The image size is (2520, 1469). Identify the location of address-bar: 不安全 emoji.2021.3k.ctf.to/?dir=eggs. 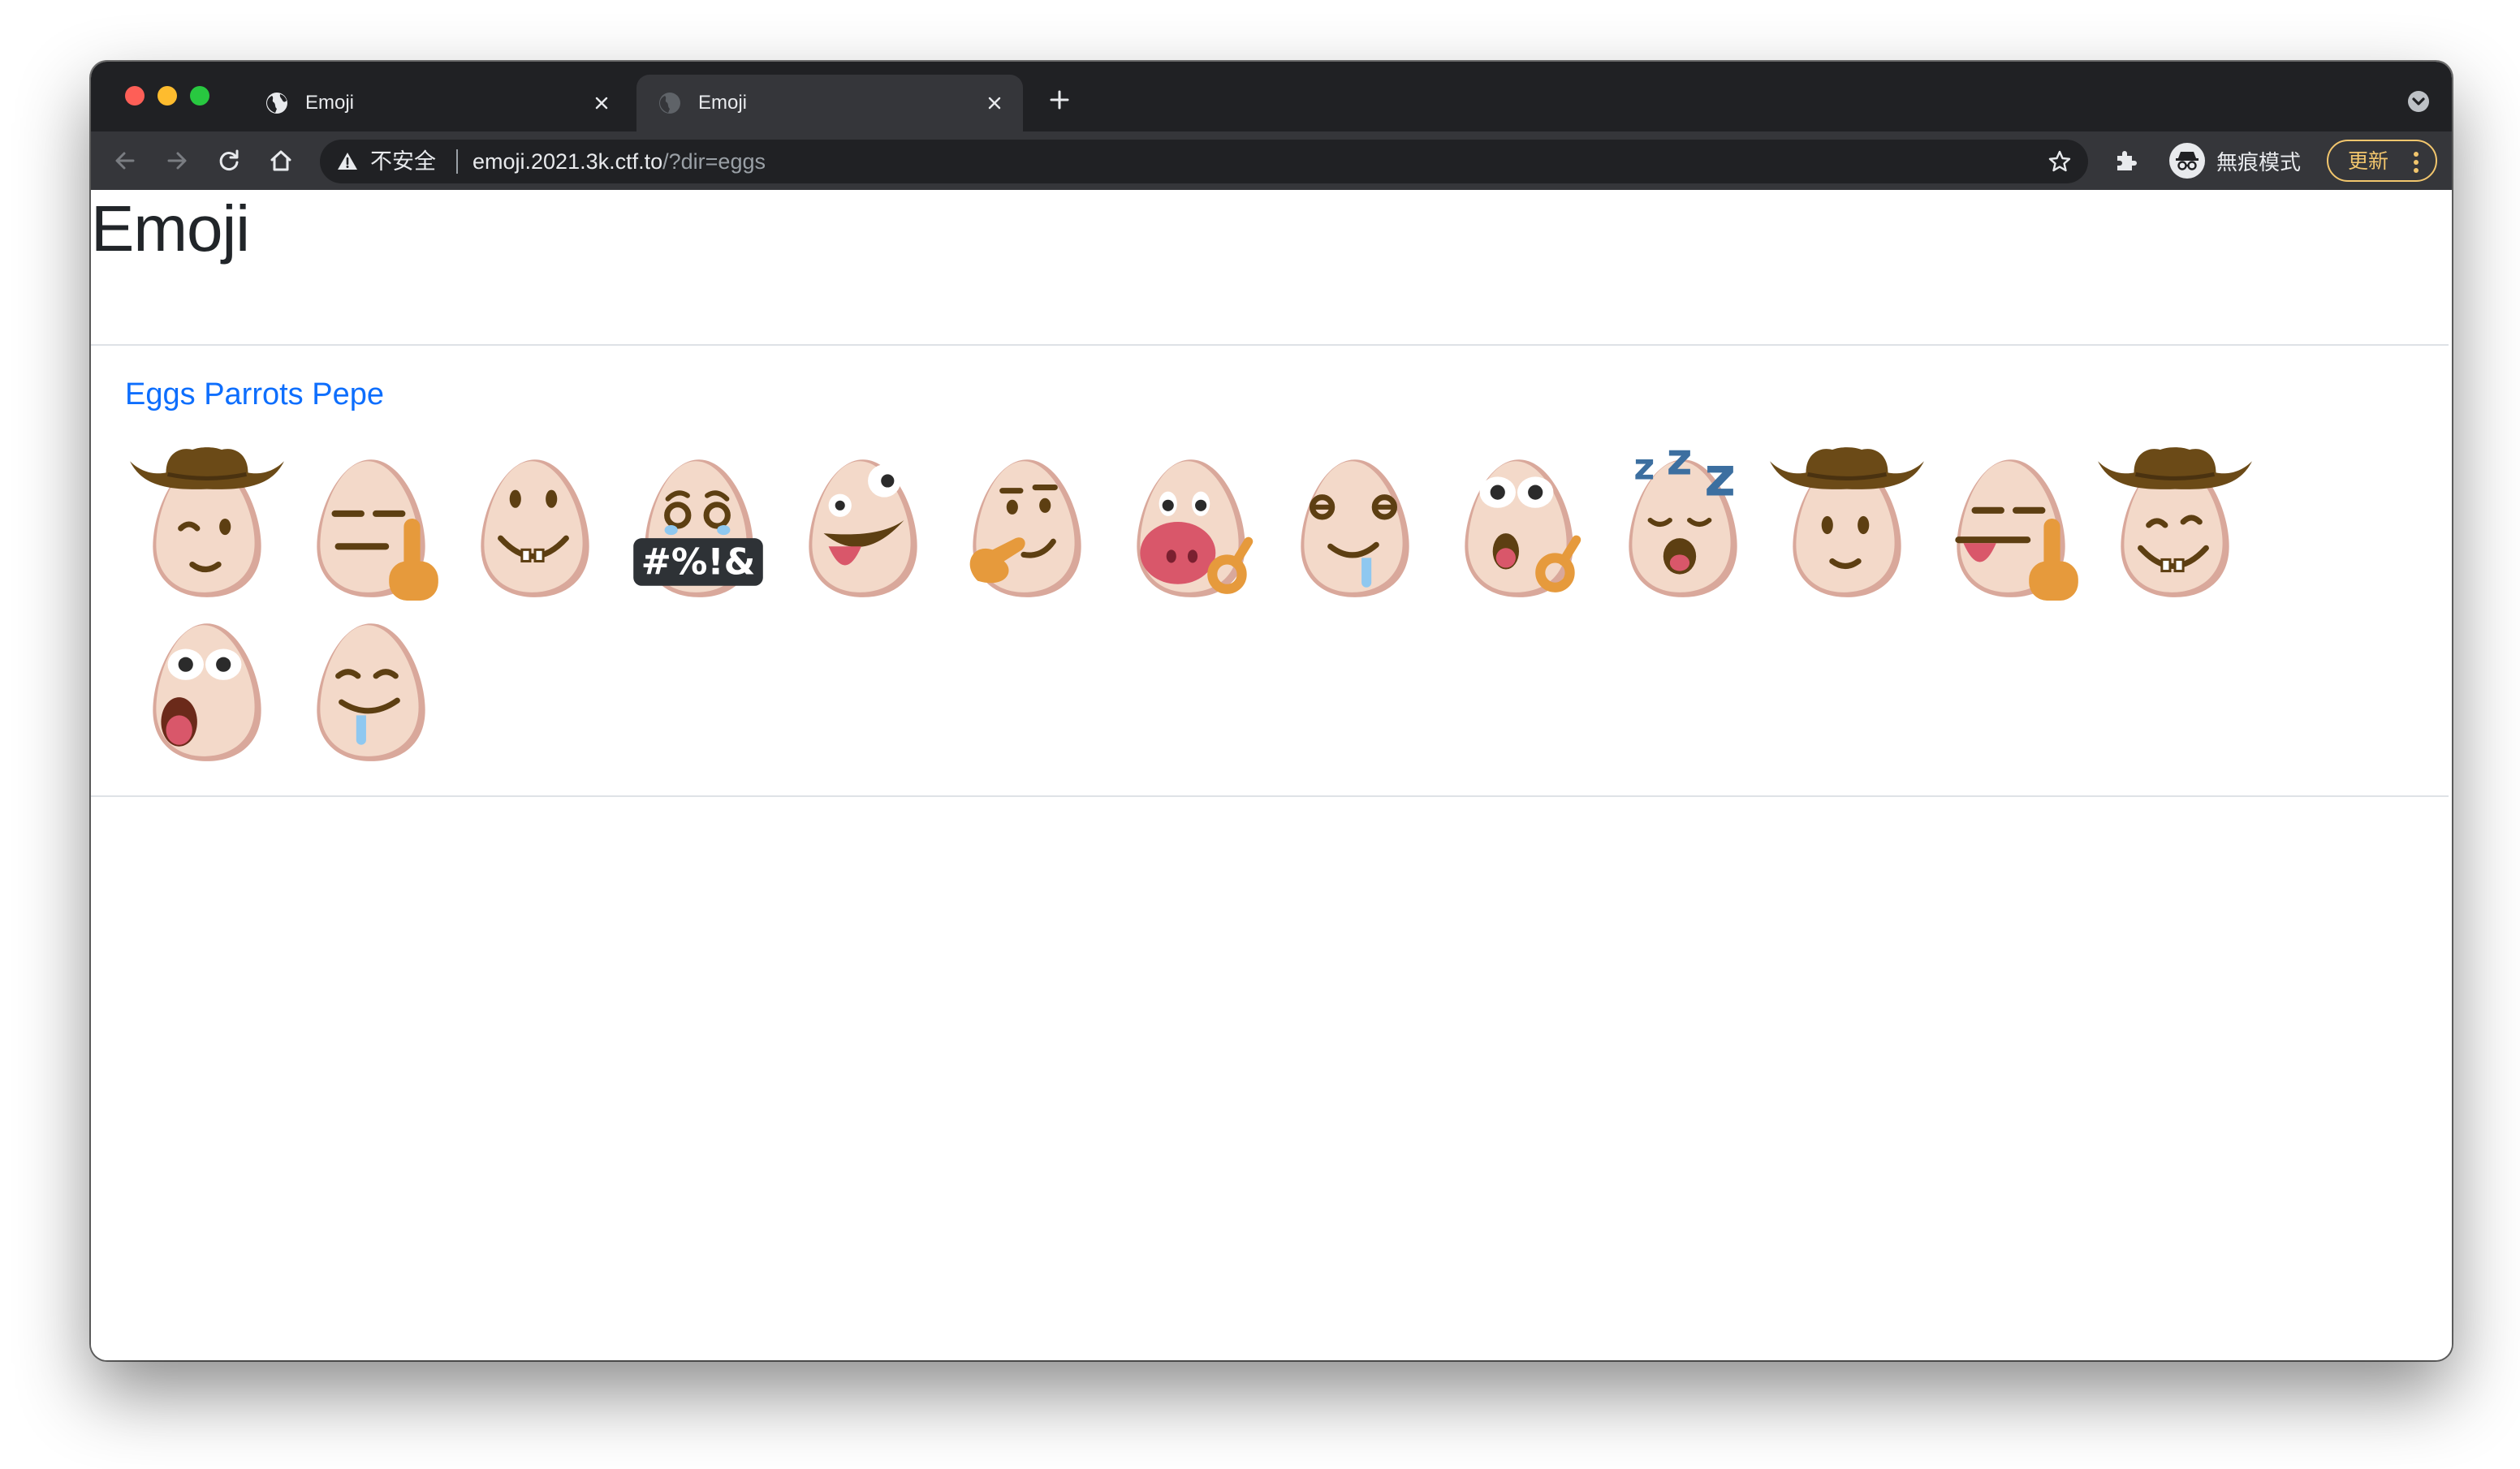
(1204, 161).